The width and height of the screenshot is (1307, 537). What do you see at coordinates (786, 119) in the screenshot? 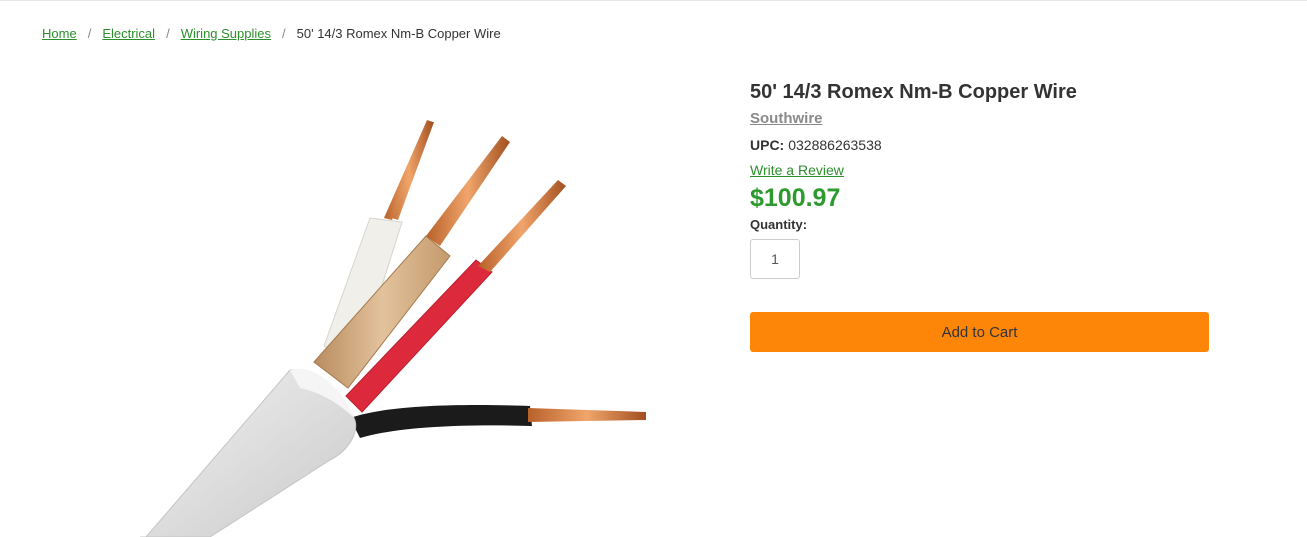
I see `brand-link: Southwire` at bounding box center [786, 119].